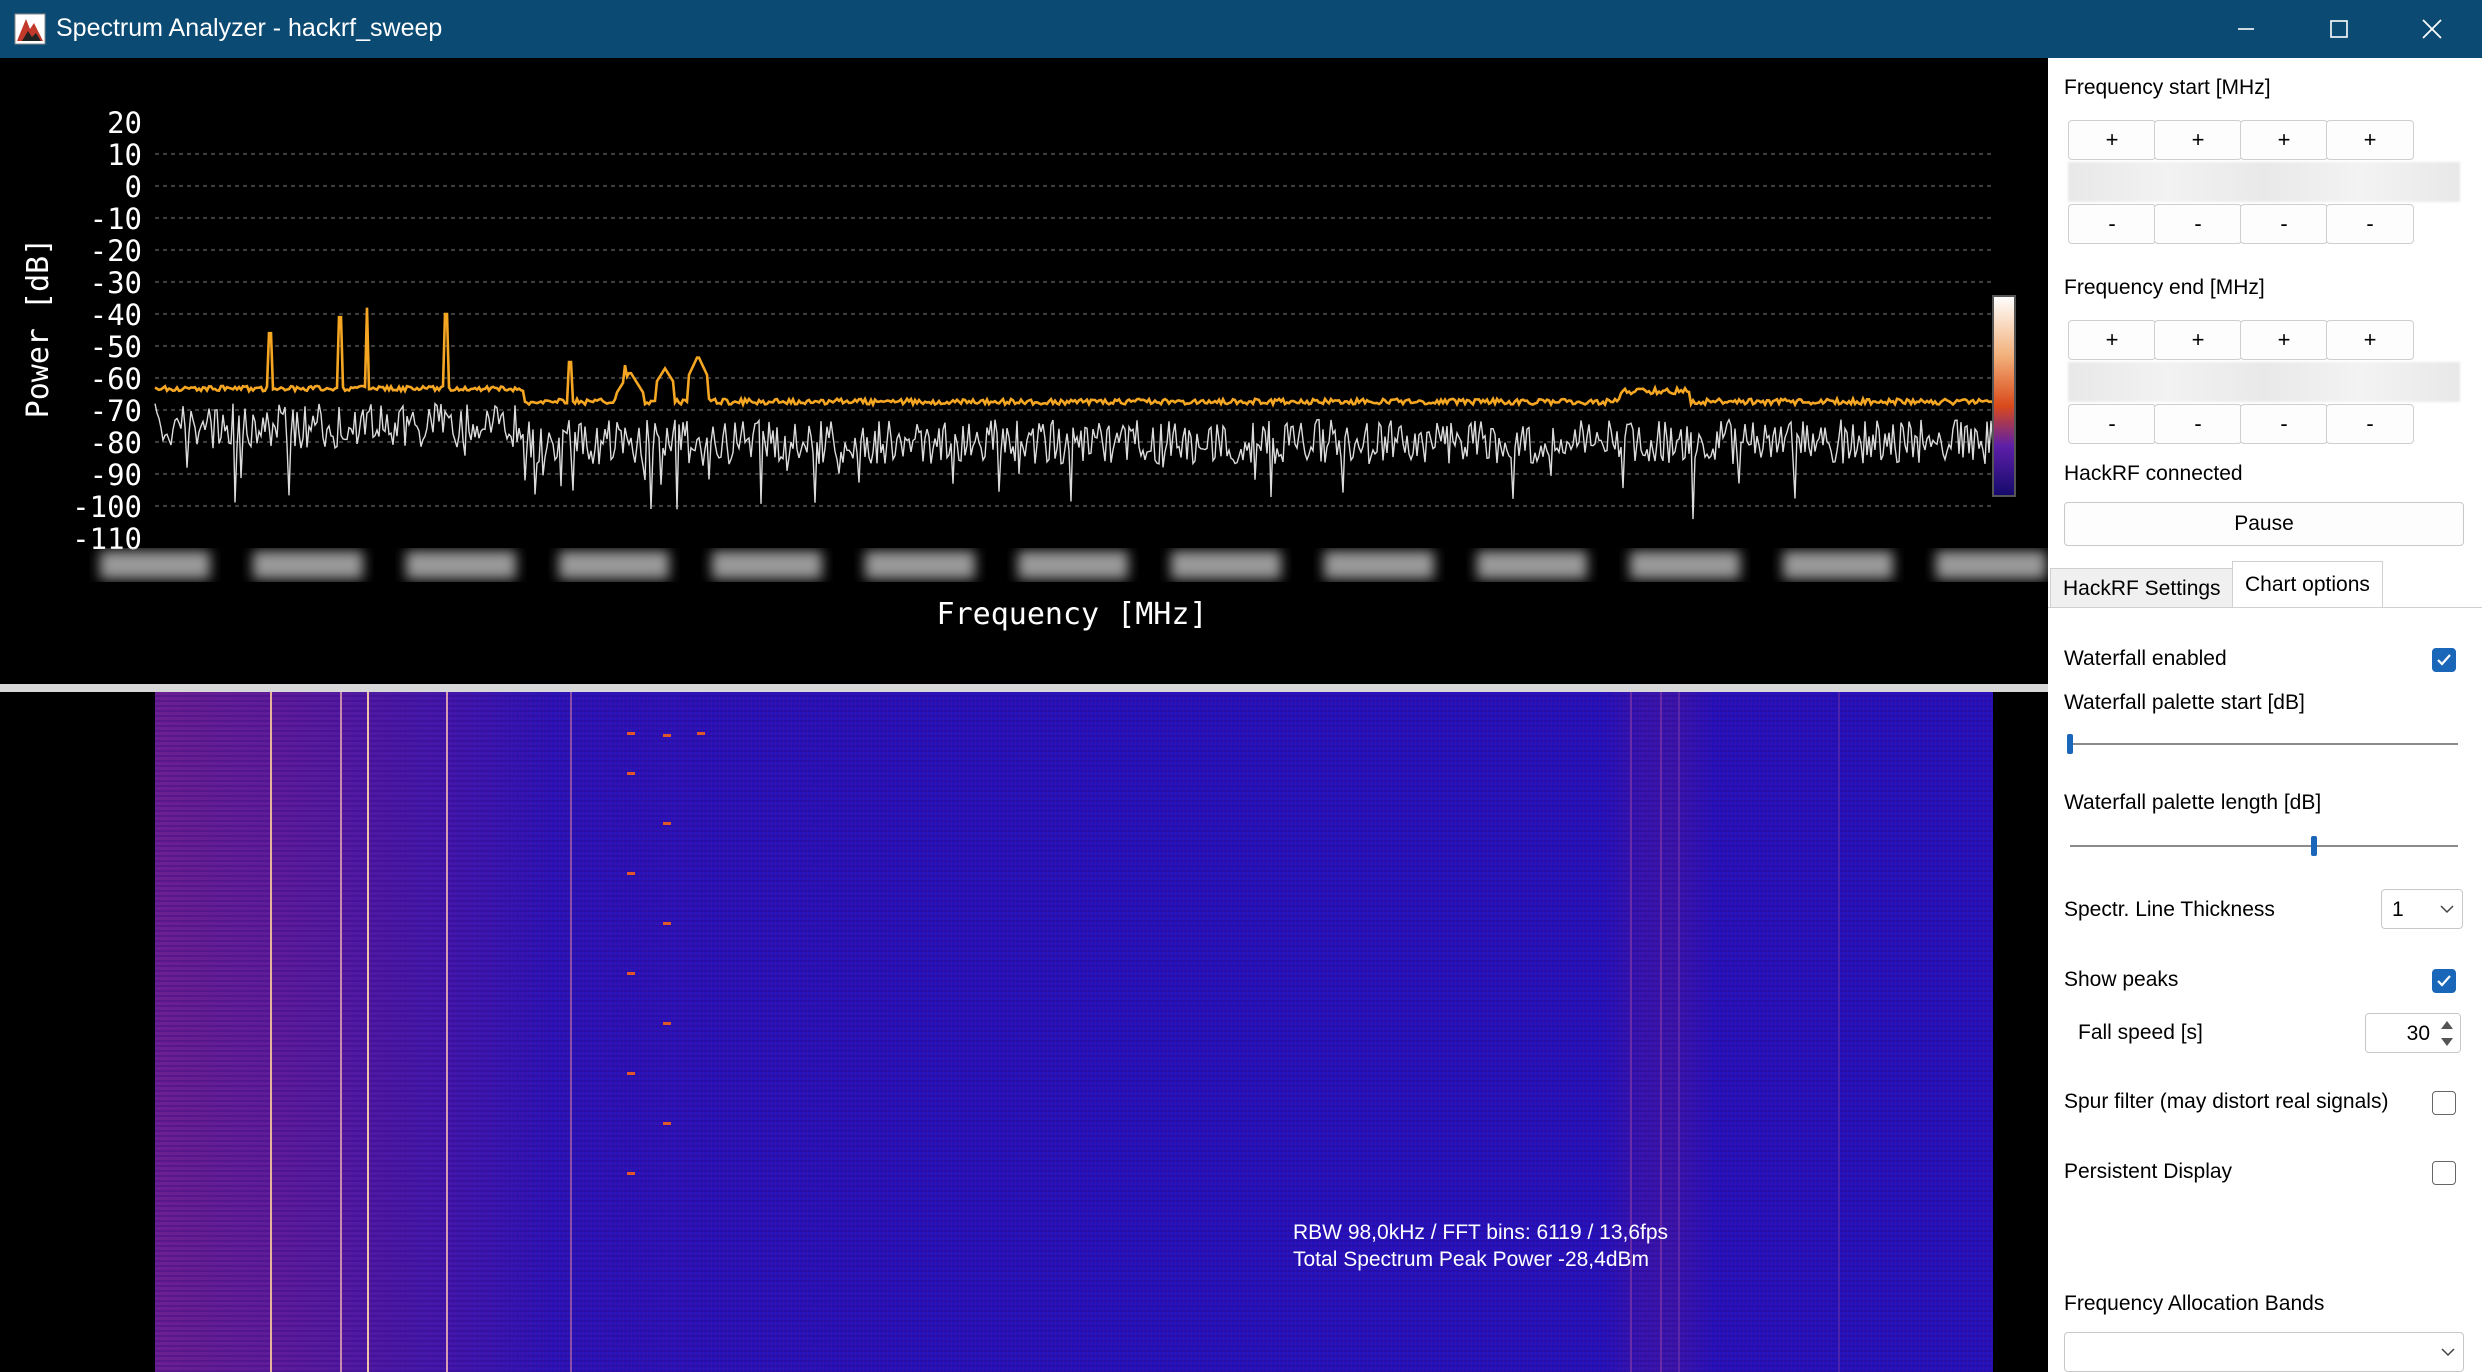 This screenshot has height=1372, width=2482. Describe the element at coordinates (2284, 224) in the screenshot. I see `freq-start-minus-3: -` at that location.